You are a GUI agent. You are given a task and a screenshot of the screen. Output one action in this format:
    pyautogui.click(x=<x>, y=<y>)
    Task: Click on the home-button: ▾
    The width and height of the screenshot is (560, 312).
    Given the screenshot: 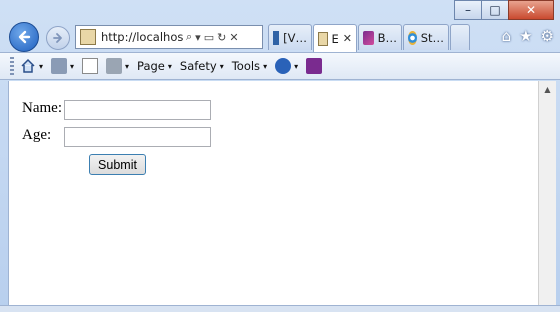 What is the action you would take?
    pyautogui.click(x=31, y=66)
    